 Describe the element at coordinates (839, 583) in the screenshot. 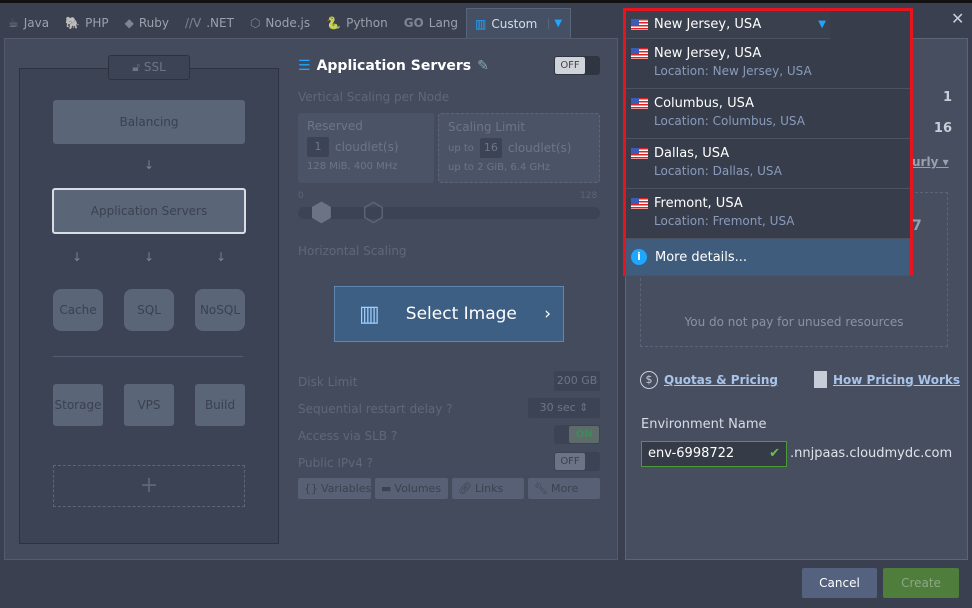

I see `cancel-button: Cancel` at that location.